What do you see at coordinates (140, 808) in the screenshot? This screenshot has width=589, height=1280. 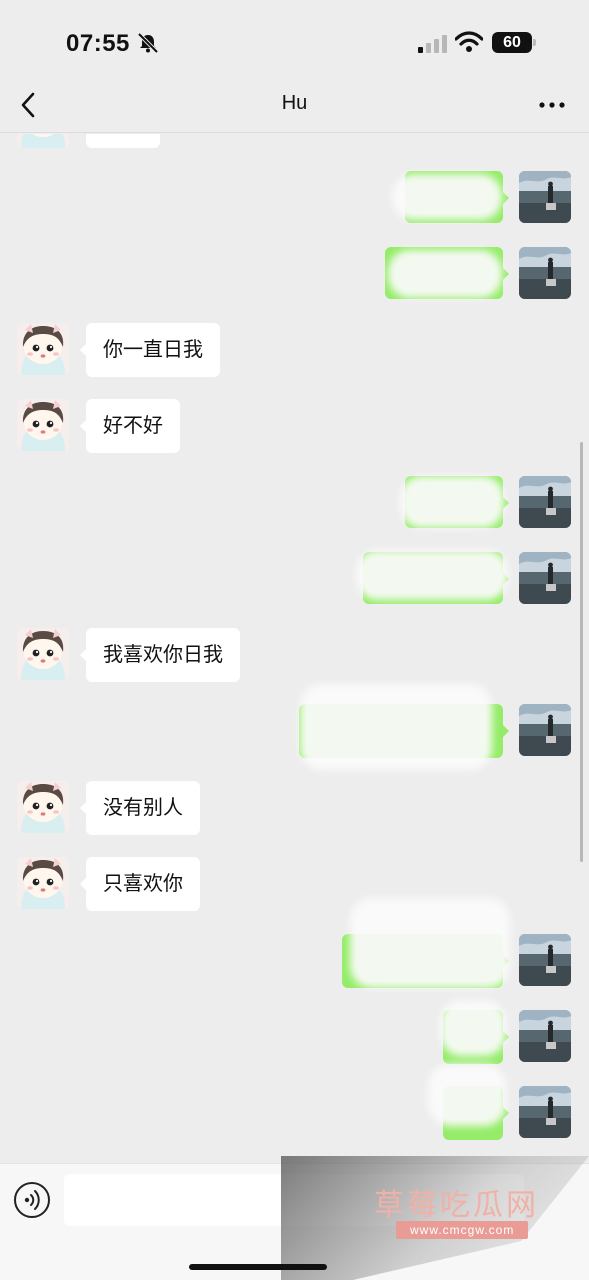 I see `message-bubble-incoming: 没有别人` at bounding box center [140, 808].